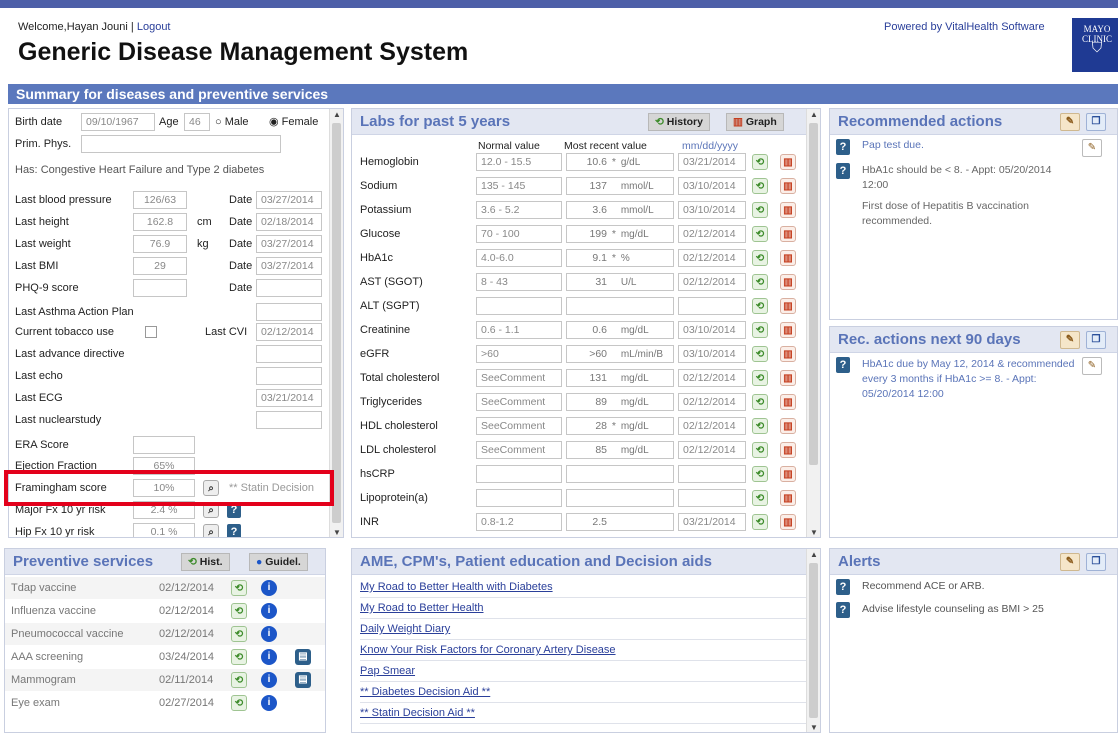 The image size is (1118, 733). I want to click on education-link: Pap Smear, so click(585, 671).